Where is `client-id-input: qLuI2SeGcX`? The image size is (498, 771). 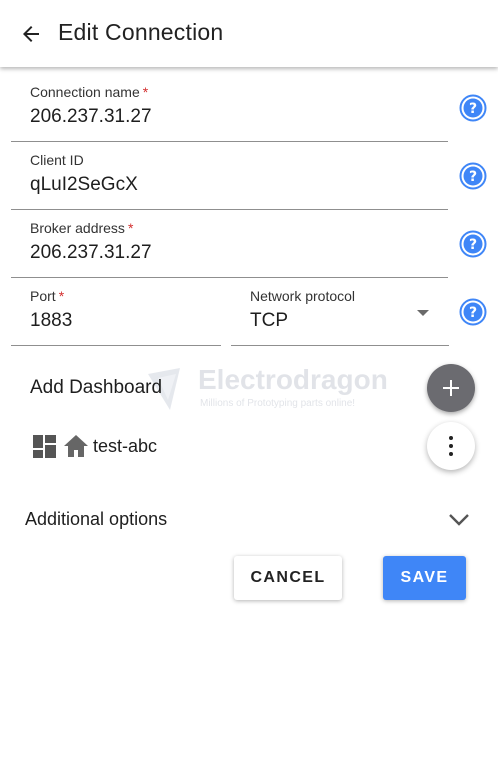 client-id-input: qLuI2SeGcX is located at coordinates (84, 185).